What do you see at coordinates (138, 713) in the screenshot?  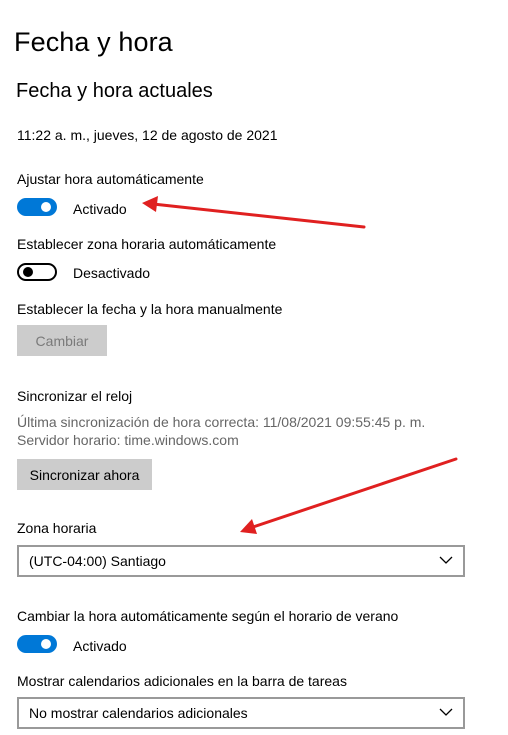 I see `calendars-value: No mostrar calendarios adicionales` at bounding box center [138, 713].